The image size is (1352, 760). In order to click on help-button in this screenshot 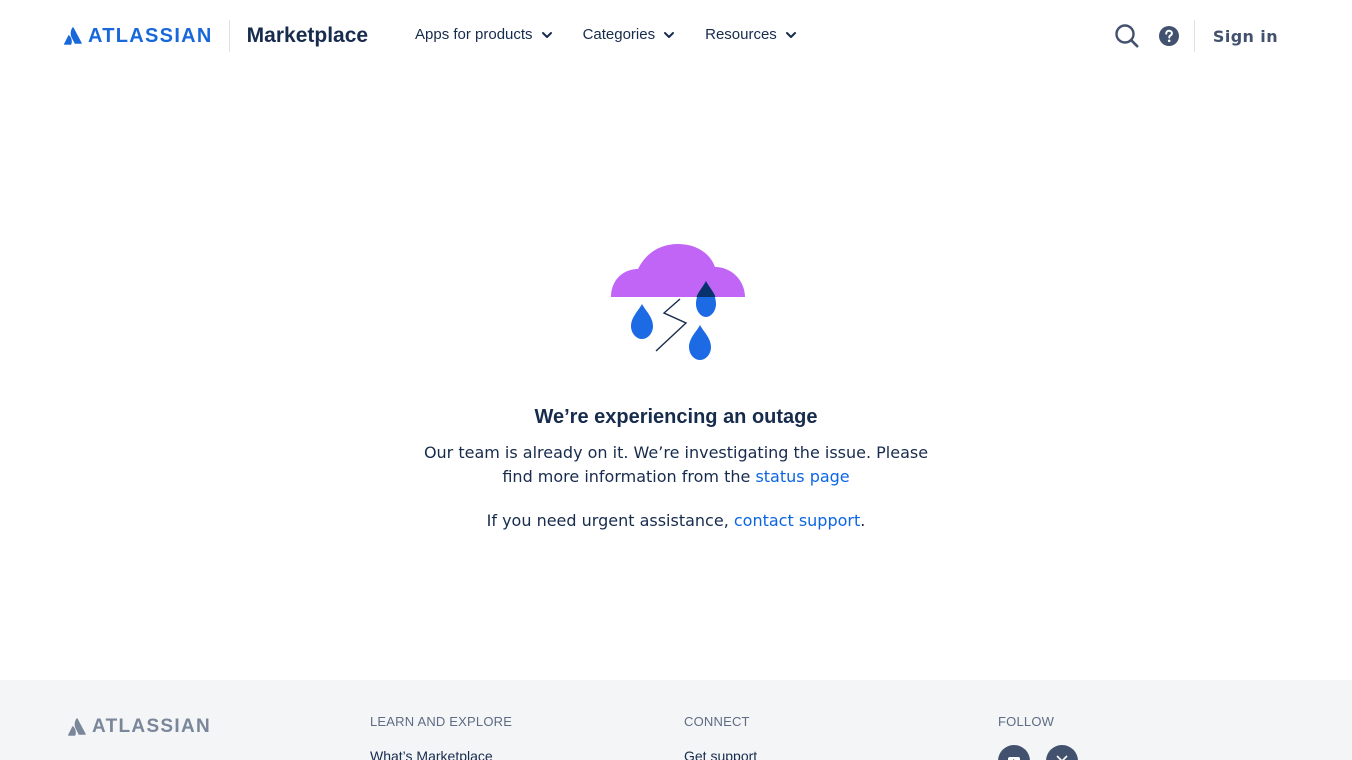, I will do `click(1169, 36)`.